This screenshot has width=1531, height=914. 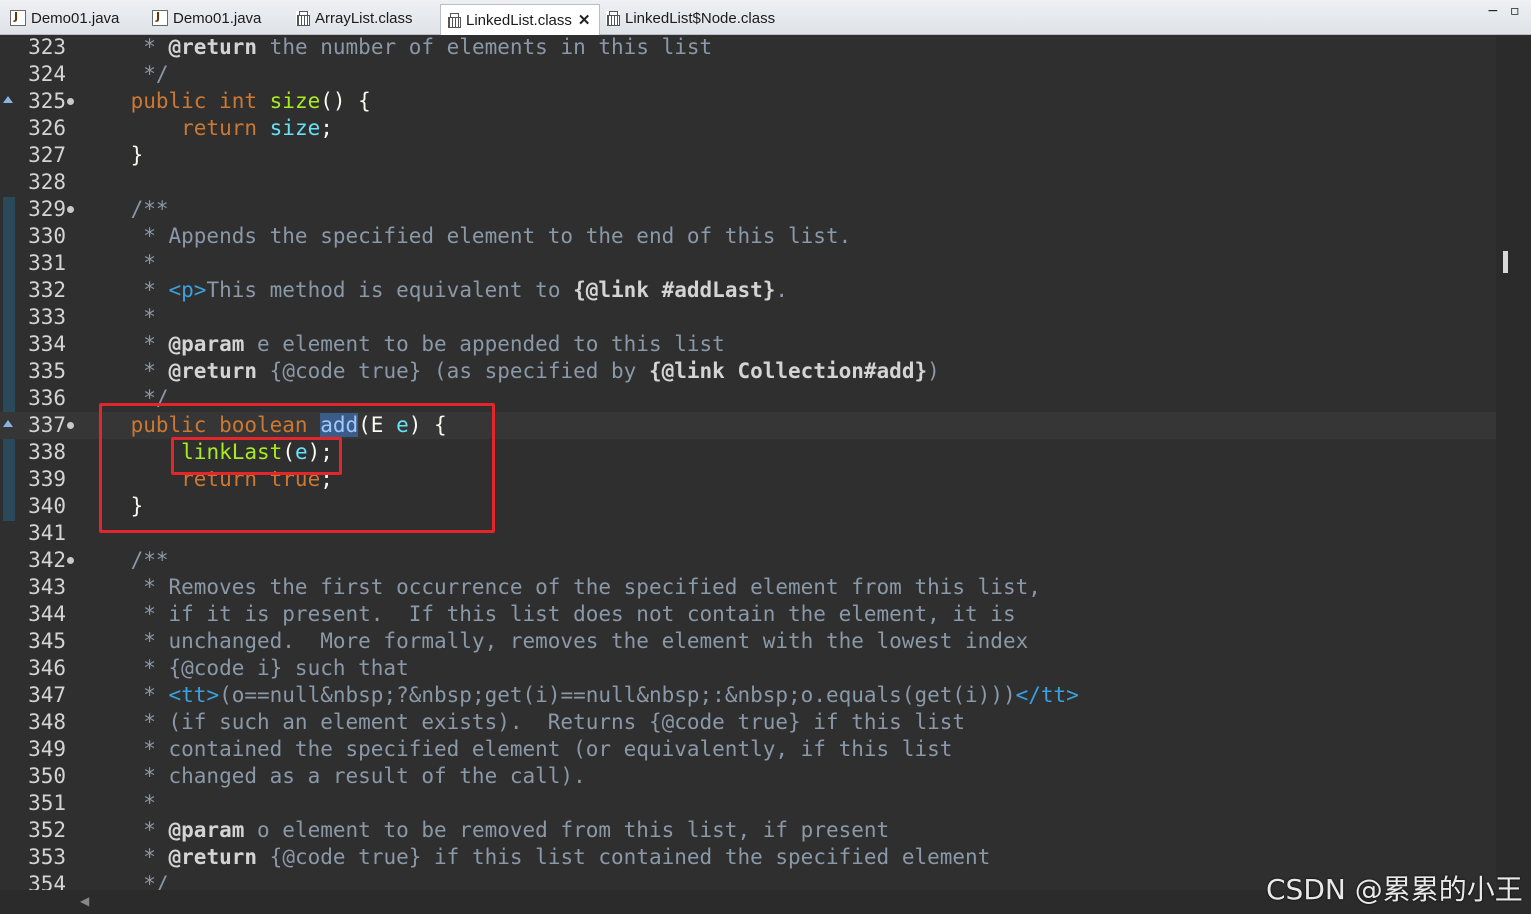 What do you see at coordinates (225, 101) in the screenshot?
I see `code-text: public int size() {` at bounding box center [225, 101].